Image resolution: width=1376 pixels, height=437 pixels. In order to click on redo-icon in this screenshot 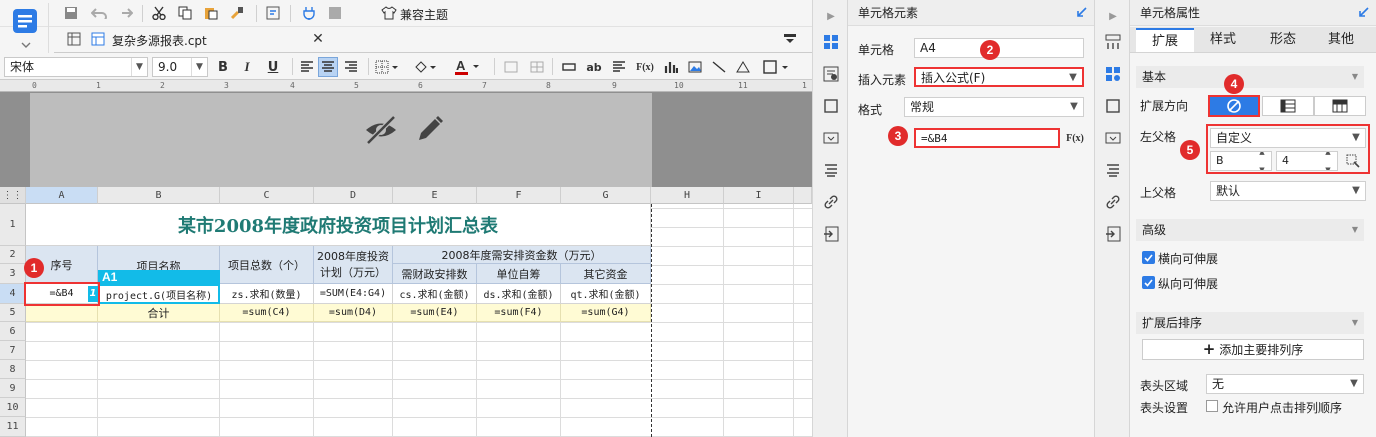, I will do `click(125, 13)`.